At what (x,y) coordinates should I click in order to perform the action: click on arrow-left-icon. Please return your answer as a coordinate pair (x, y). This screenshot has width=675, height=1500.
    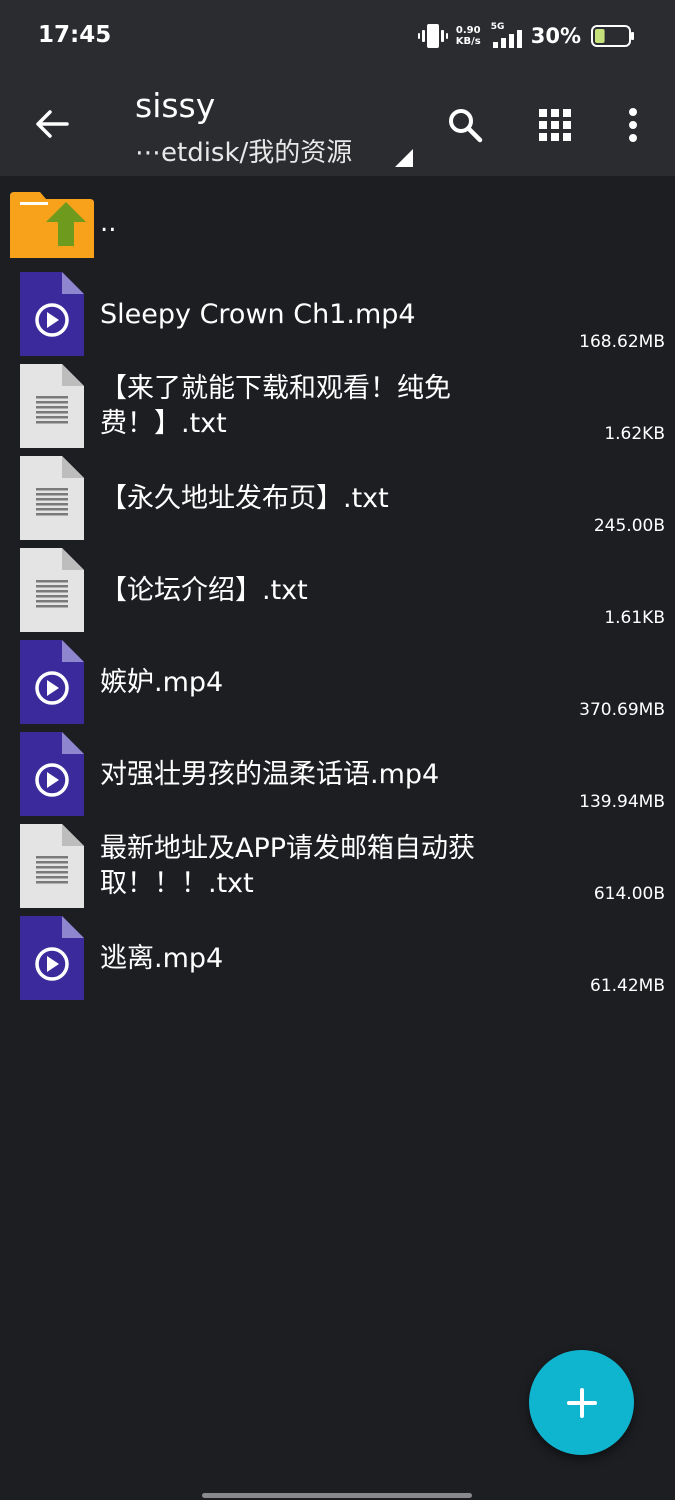
    Looking at the image, I should click on (52, 124).